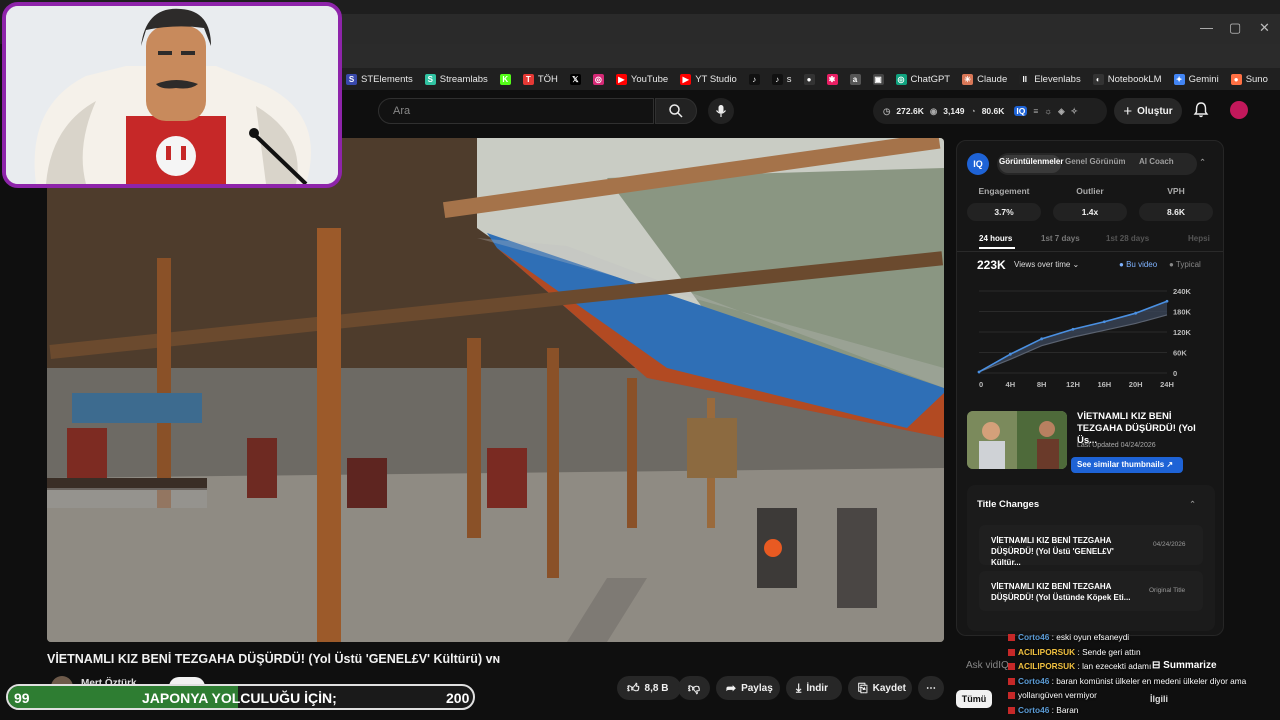  What do you see at coordinates (1035, 111) in the screenshot?
I see `list-icon: ≡` at bounding box center [1035, 111].